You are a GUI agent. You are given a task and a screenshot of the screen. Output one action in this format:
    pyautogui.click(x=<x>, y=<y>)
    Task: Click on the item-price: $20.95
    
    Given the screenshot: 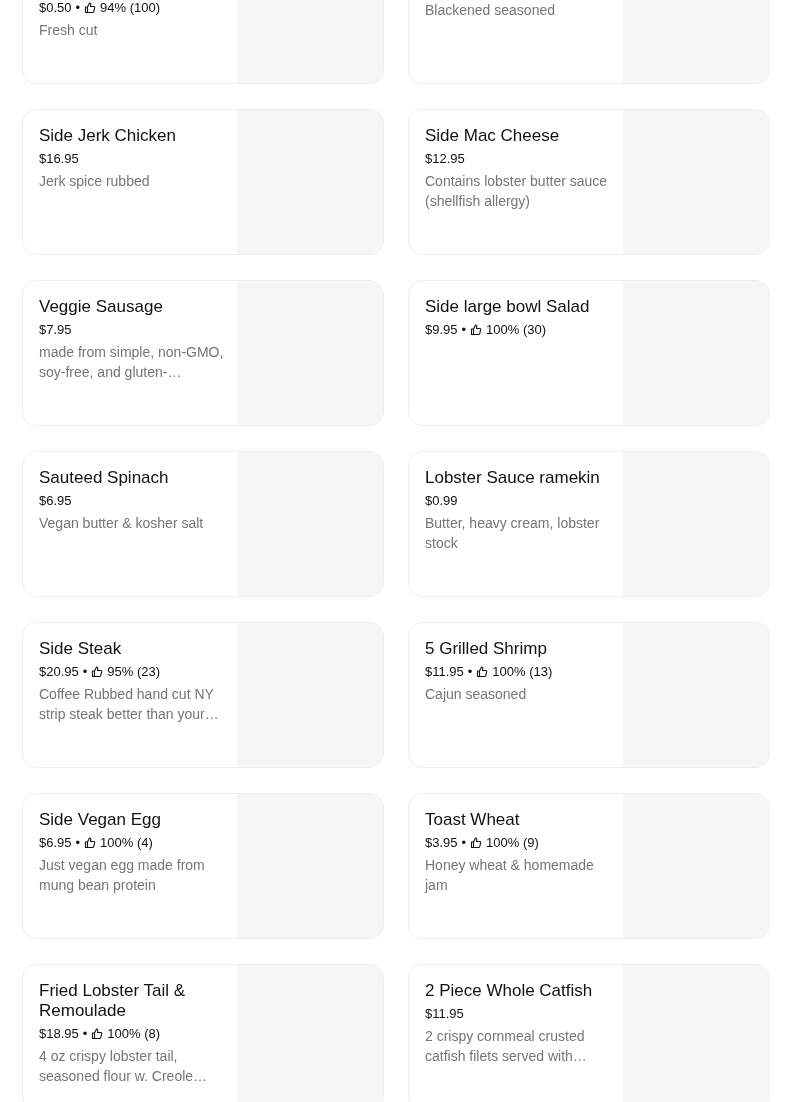 What is the action you would take?
    pyautogui.click(x=59, y=672)
    